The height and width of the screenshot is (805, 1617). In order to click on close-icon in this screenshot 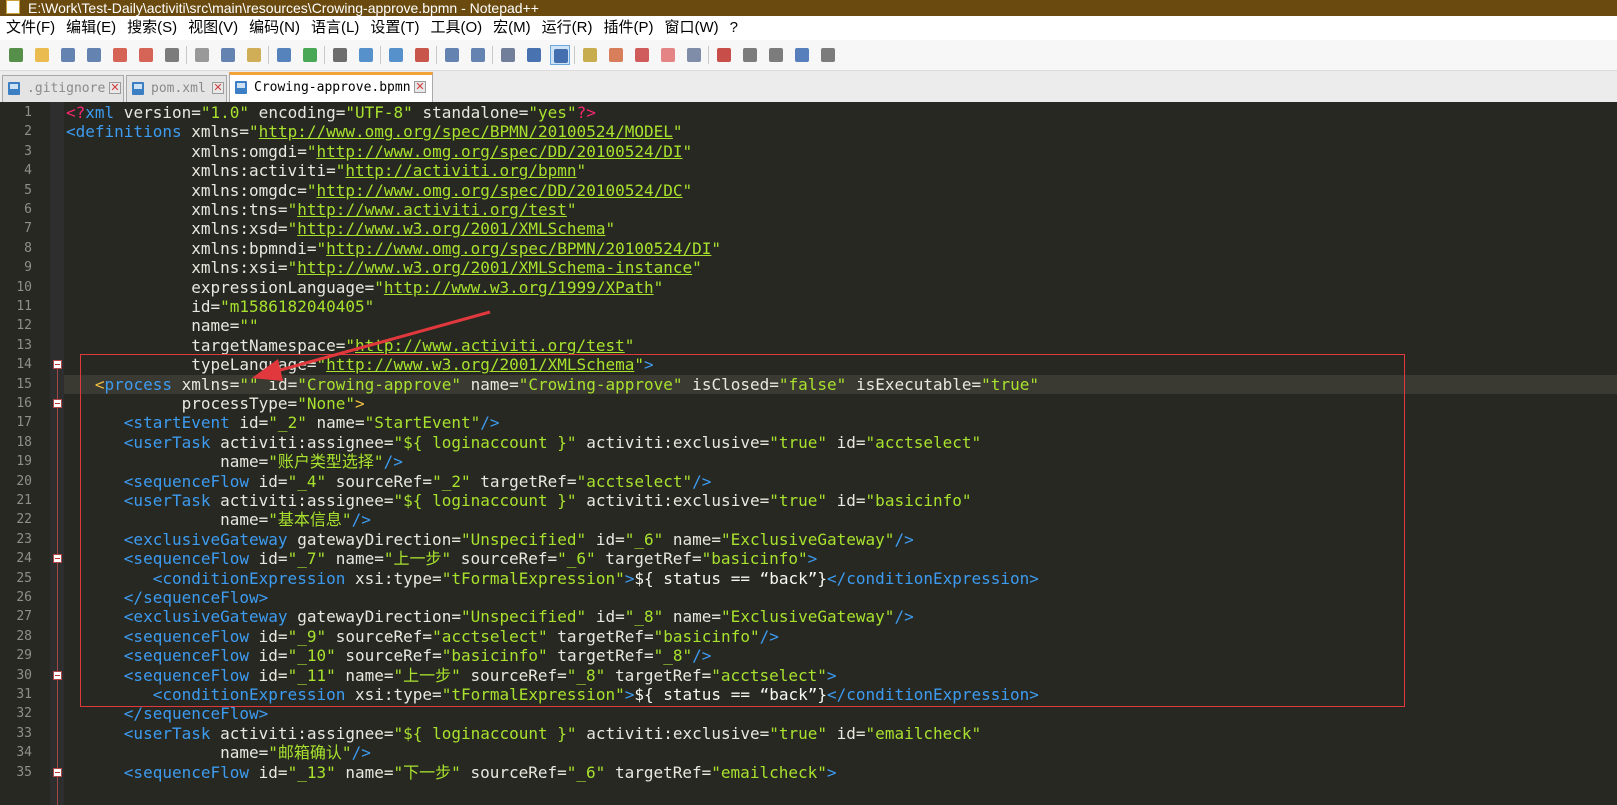, I will do `click(120, 55)`.